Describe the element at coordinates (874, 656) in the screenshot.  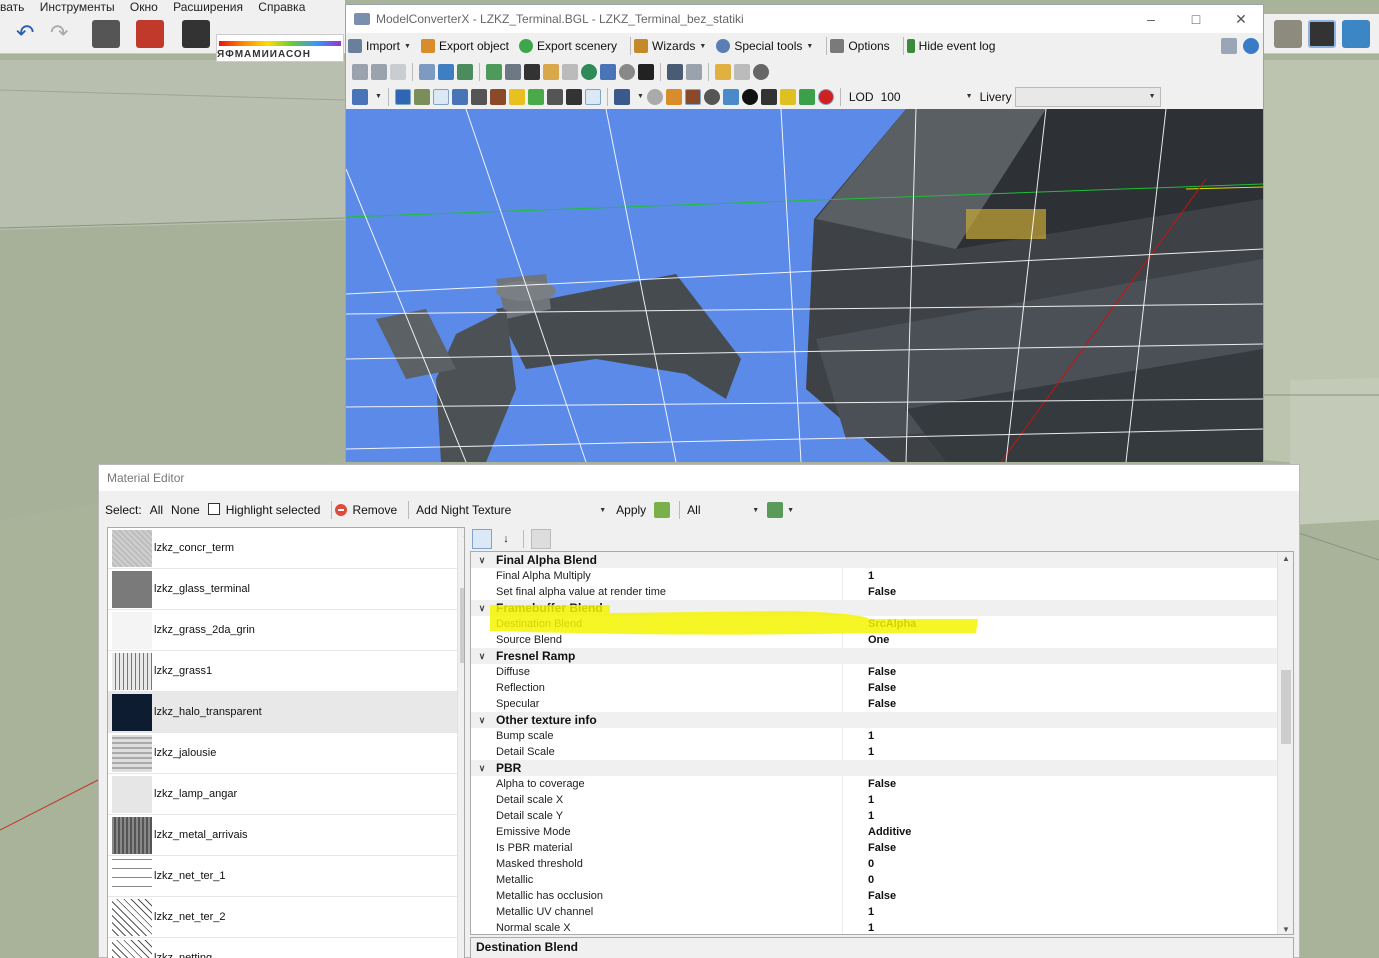
I see `property-category: ∨ Fresnel Ramp` at that location.